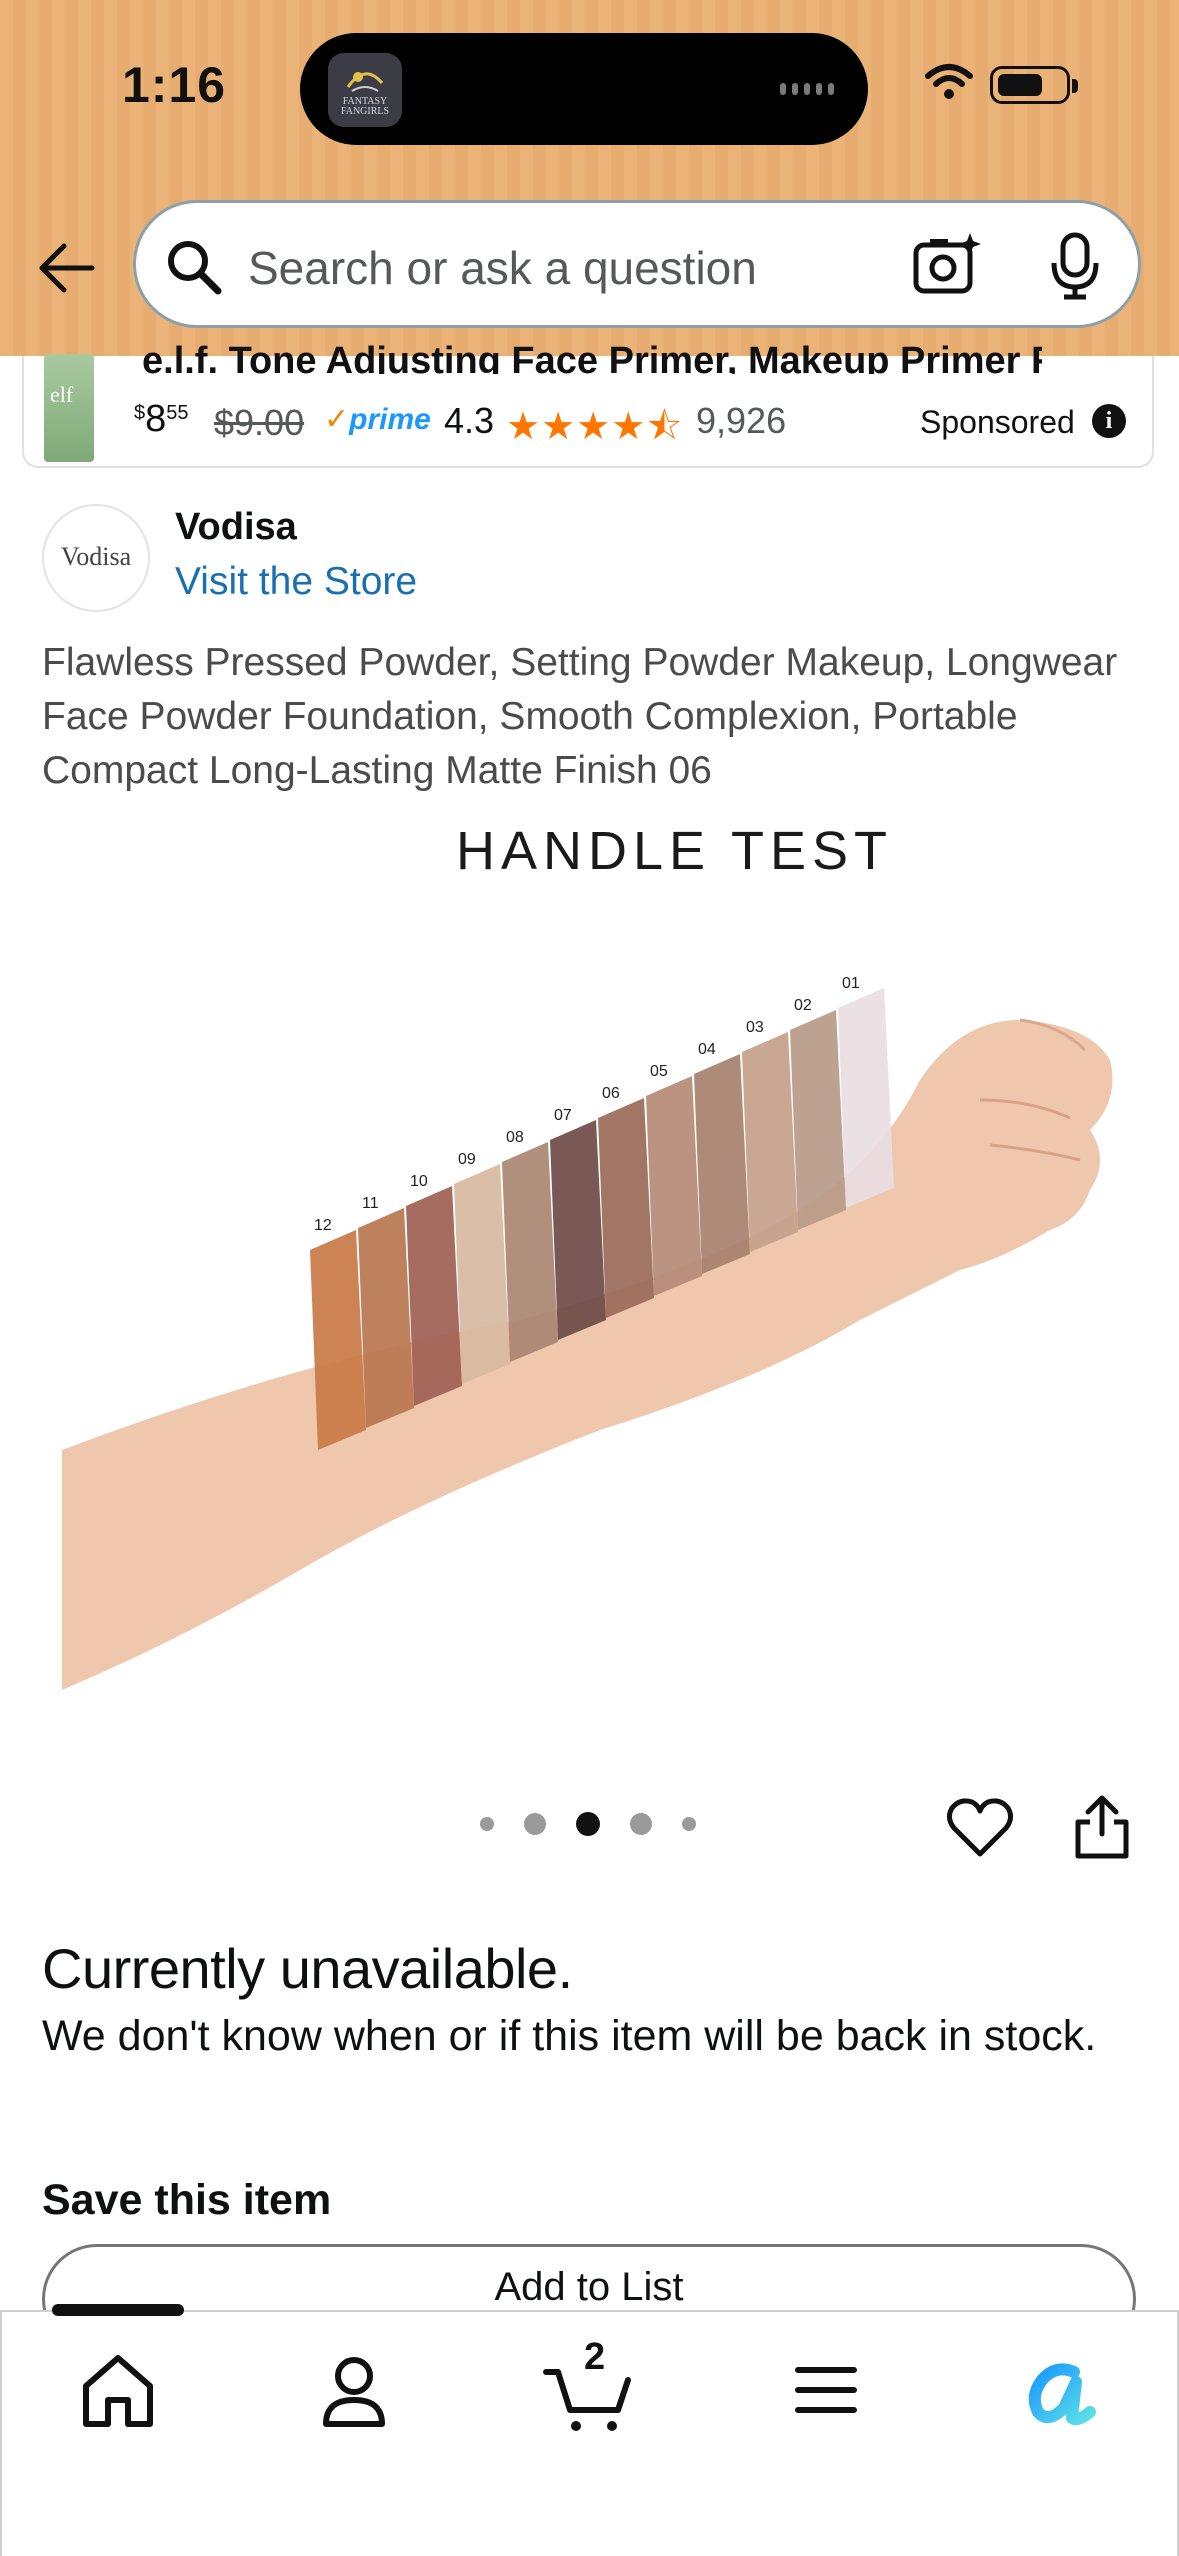 The image size is (1179, 2556). What do you see at coordinates (997, 422) in the screenshot?
I see `sponsored-label: Sponsored` at bounding box center [997, 422].